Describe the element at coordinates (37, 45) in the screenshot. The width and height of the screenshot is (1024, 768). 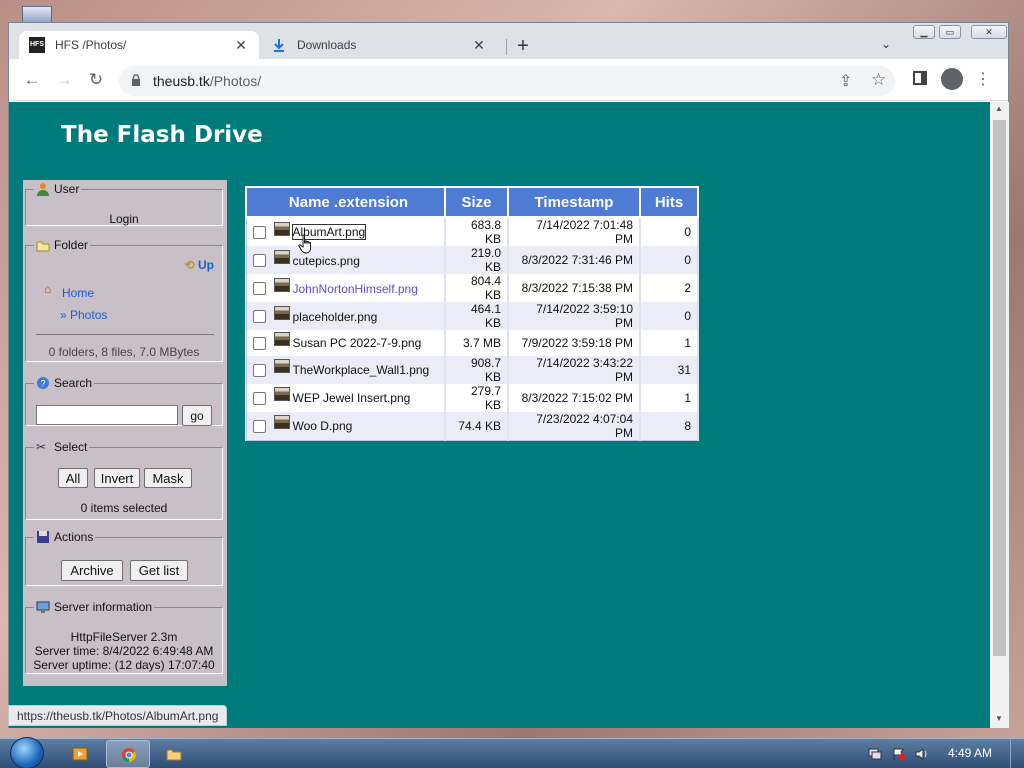
I see `hfs-favicon: HFS` at that location.